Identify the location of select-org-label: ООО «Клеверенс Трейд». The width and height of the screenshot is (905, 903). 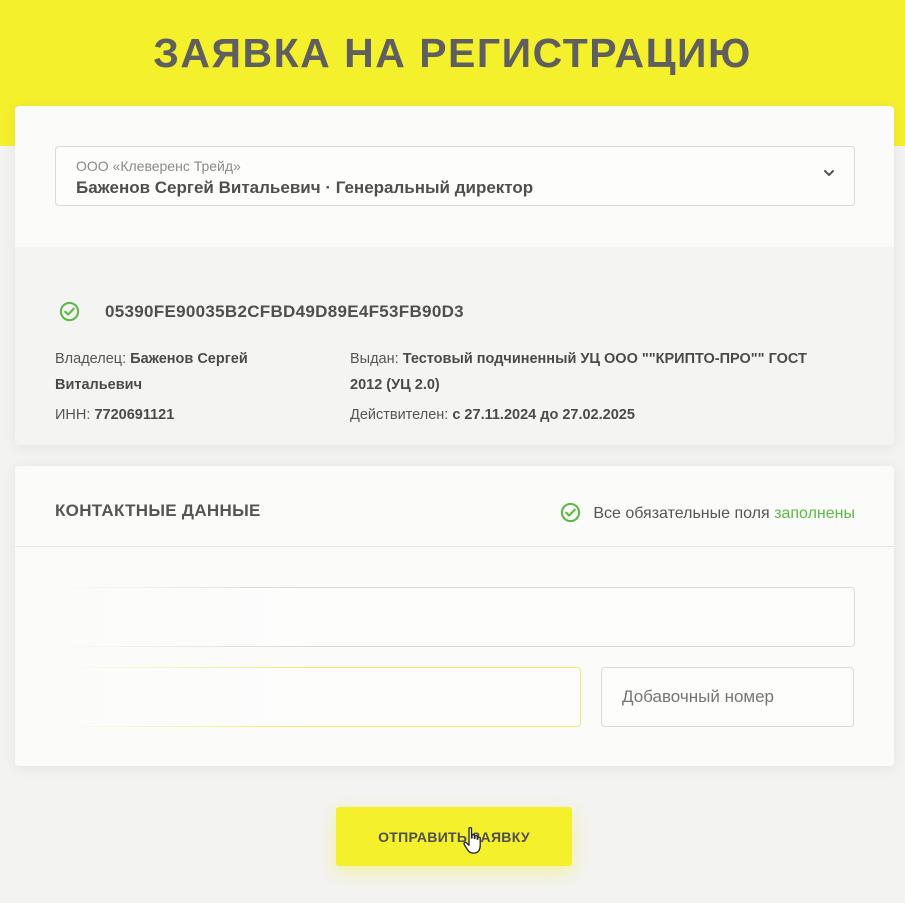
(158, 166).